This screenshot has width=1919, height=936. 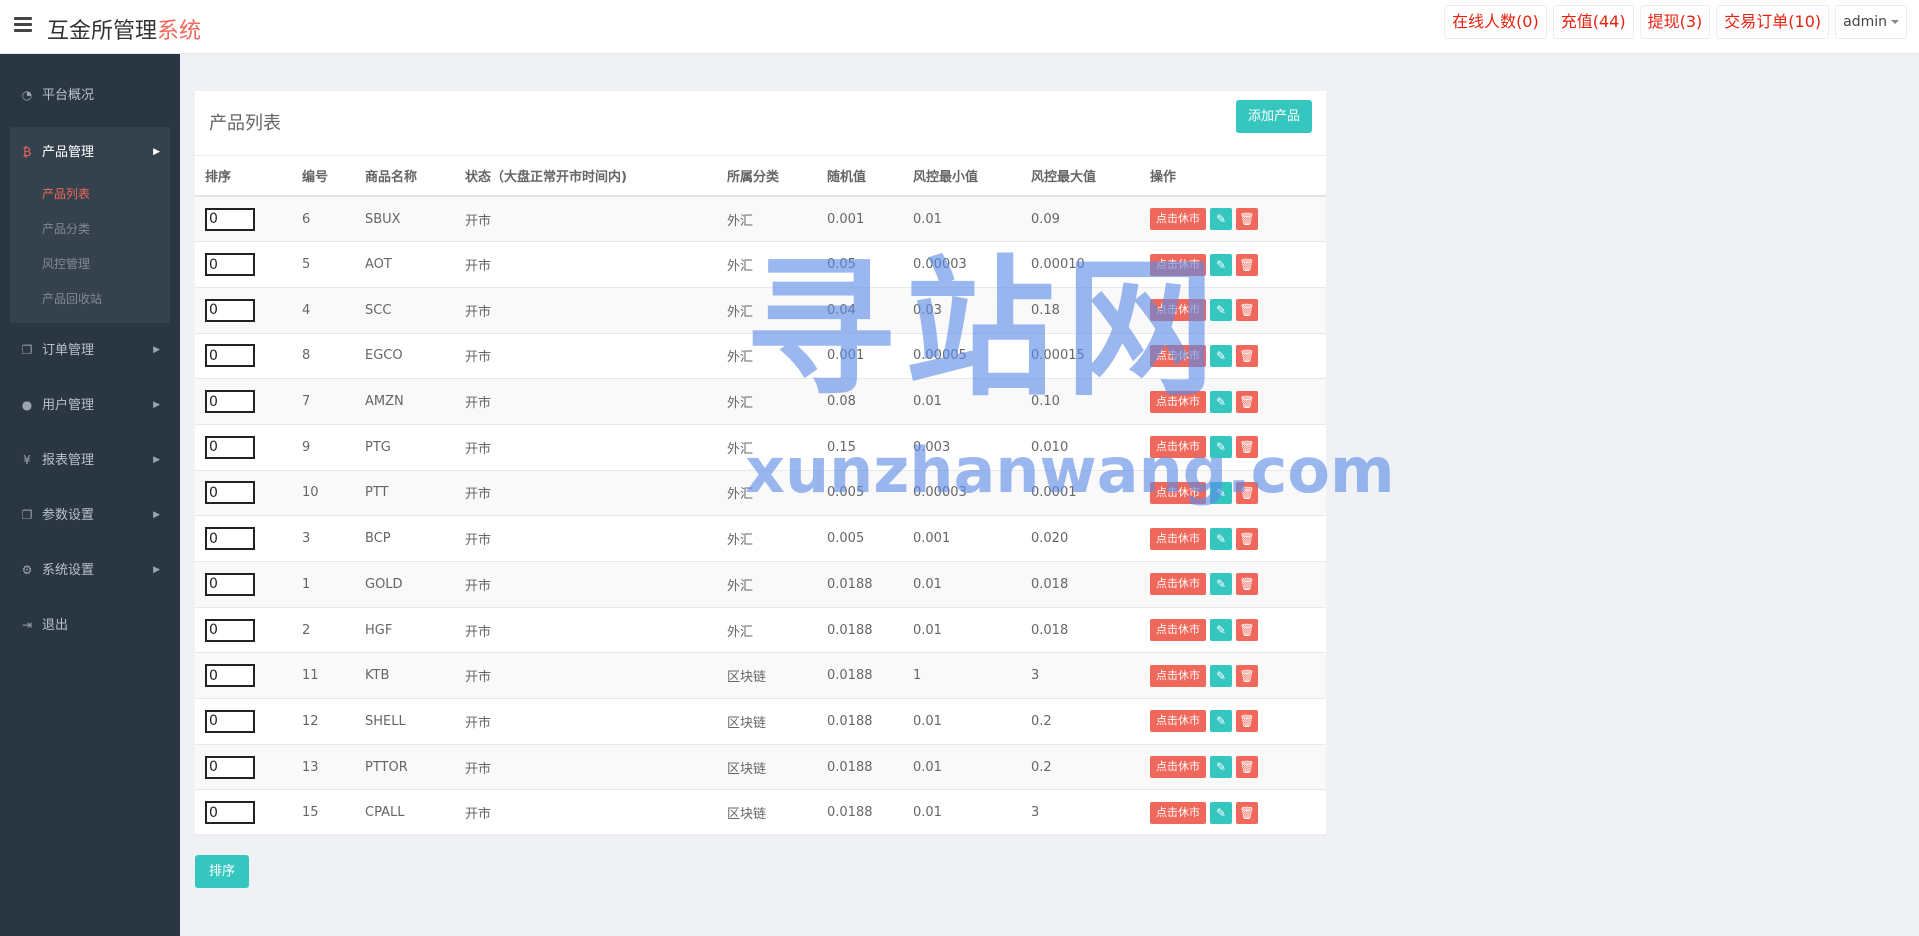 I want to click on dashboard-icon: ◔, so click(x=27, y=95).